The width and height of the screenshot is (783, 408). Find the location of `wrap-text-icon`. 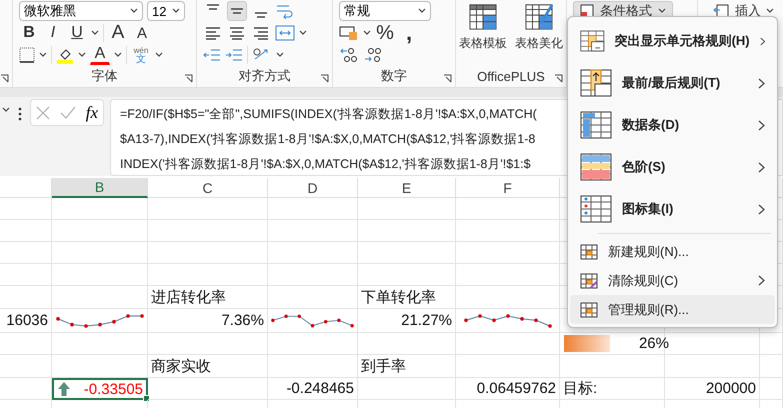

wrap-text-icon is located at coordinates (284, 11).